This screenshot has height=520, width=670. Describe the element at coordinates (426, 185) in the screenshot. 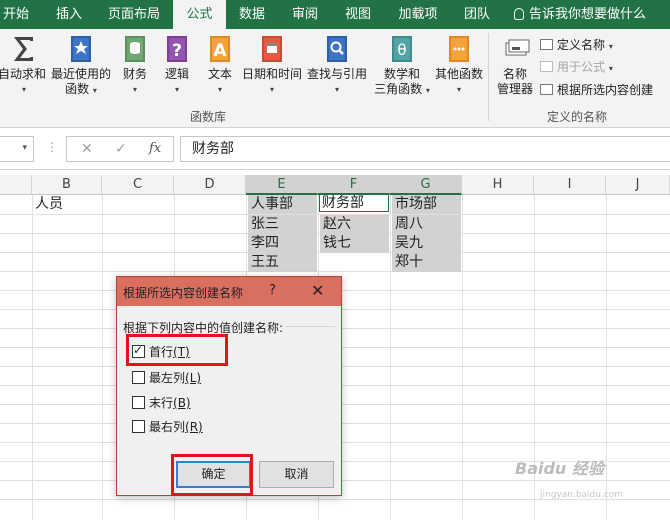

I see `column-header-g: G` at that location.